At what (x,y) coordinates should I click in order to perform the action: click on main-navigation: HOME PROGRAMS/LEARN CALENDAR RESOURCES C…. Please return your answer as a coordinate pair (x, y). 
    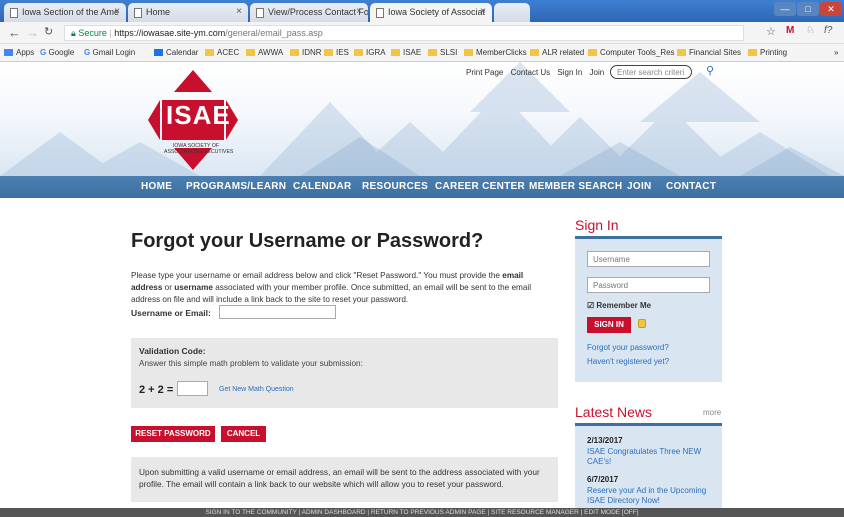
    Looking at the image, I should click on (422, 187).